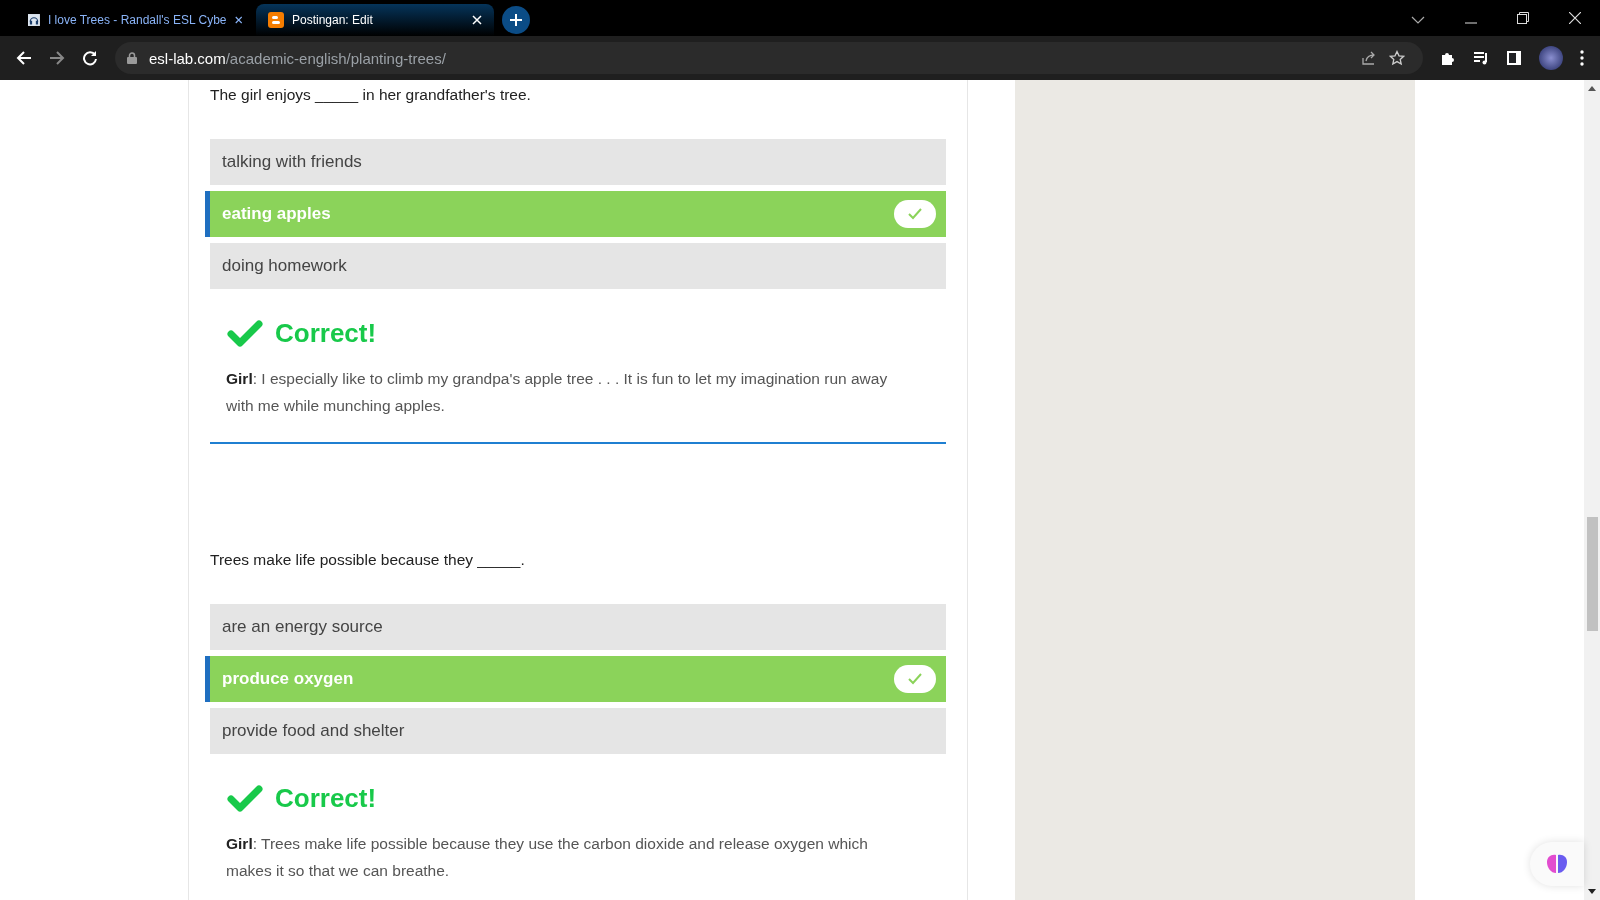 Image resolution: width=1600 pixels, height=900 pixels. Describe the element at coordinates (132, 58) in the screenshot. I see `lock-icon` at that location.